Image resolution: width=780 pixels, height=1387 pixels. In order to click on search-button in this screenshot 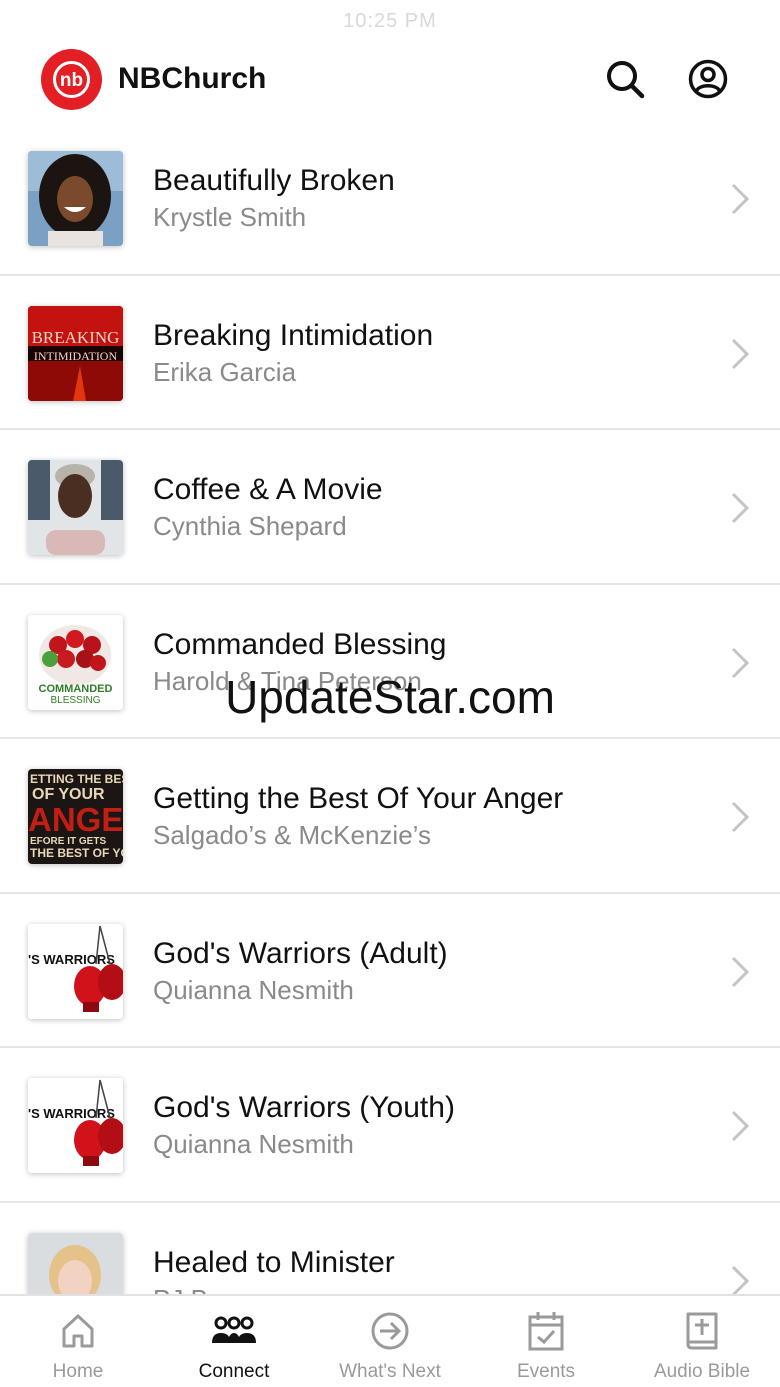, I will do `click(625, 79)`.